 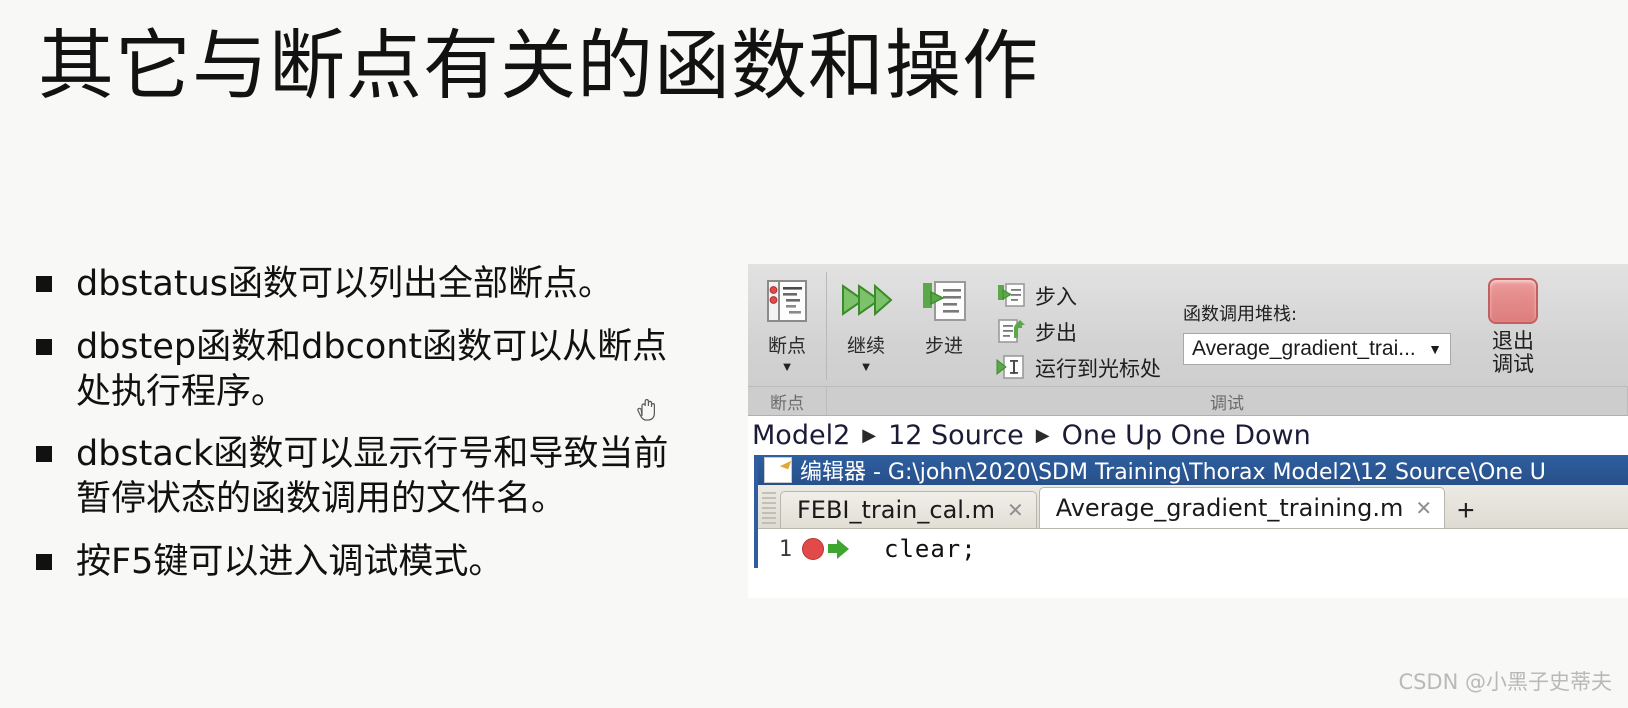 What do you see at coordinates (1513, 341) in the screenshot?
I see `exit-debug-label-line1: 退出` at bounding box center [1513, 341].